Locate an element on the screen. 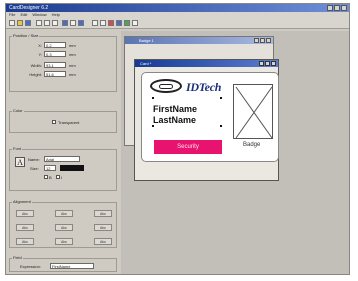 The height and width of the screenshot is (281, 358). new-file-icon is located at coordinates (12, 23).